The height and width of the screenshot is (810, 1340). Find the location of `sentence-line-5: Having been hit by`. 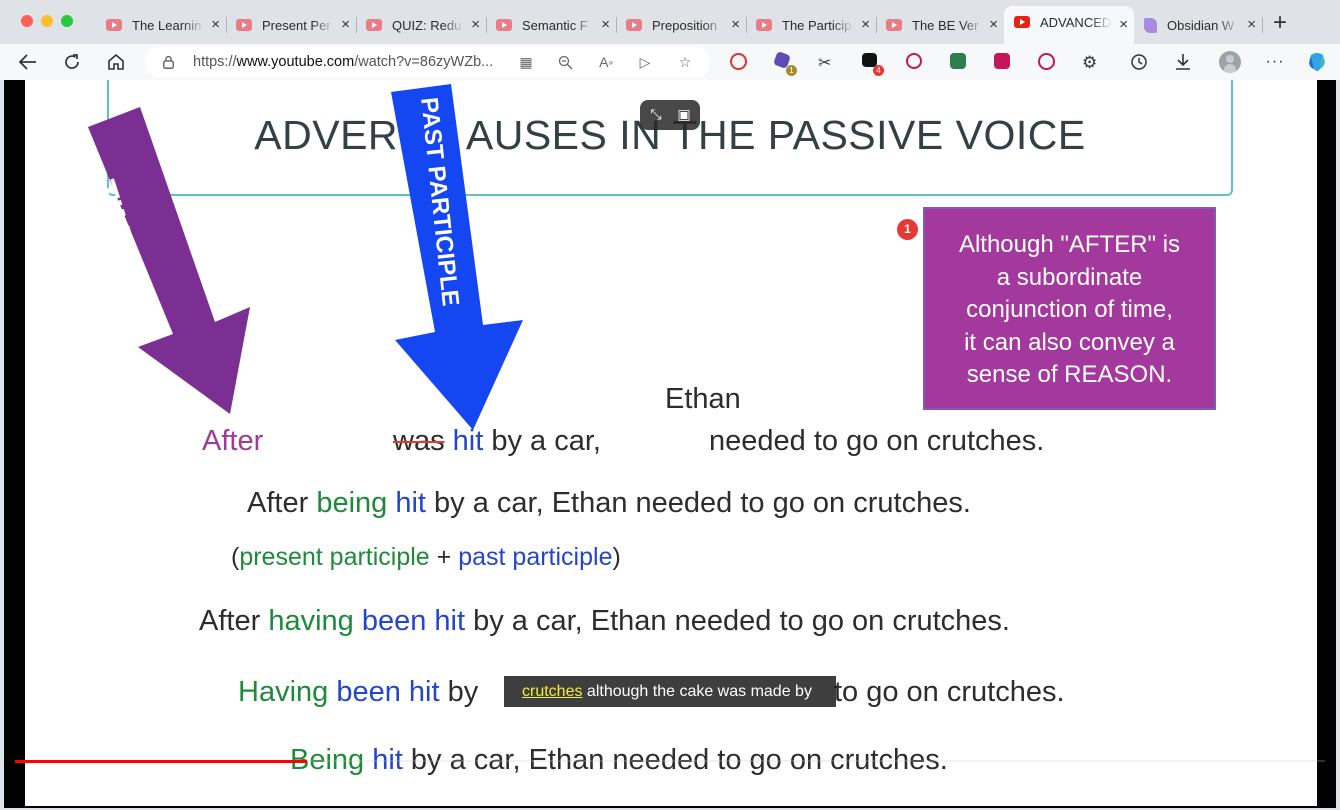

sentence-line-5: Having been hit by is located at coordinates (358, 692).